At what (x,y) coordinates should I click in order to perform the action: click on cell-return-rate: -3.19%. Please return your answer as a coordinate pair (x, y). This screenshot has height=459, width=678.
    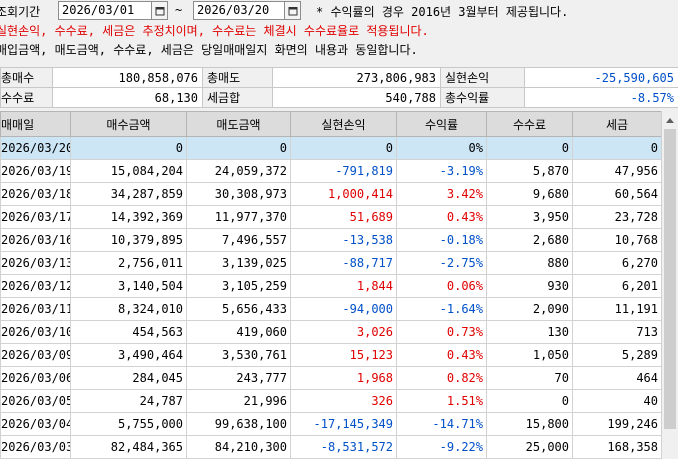
    Looking at the image, I should click on (442, 171).